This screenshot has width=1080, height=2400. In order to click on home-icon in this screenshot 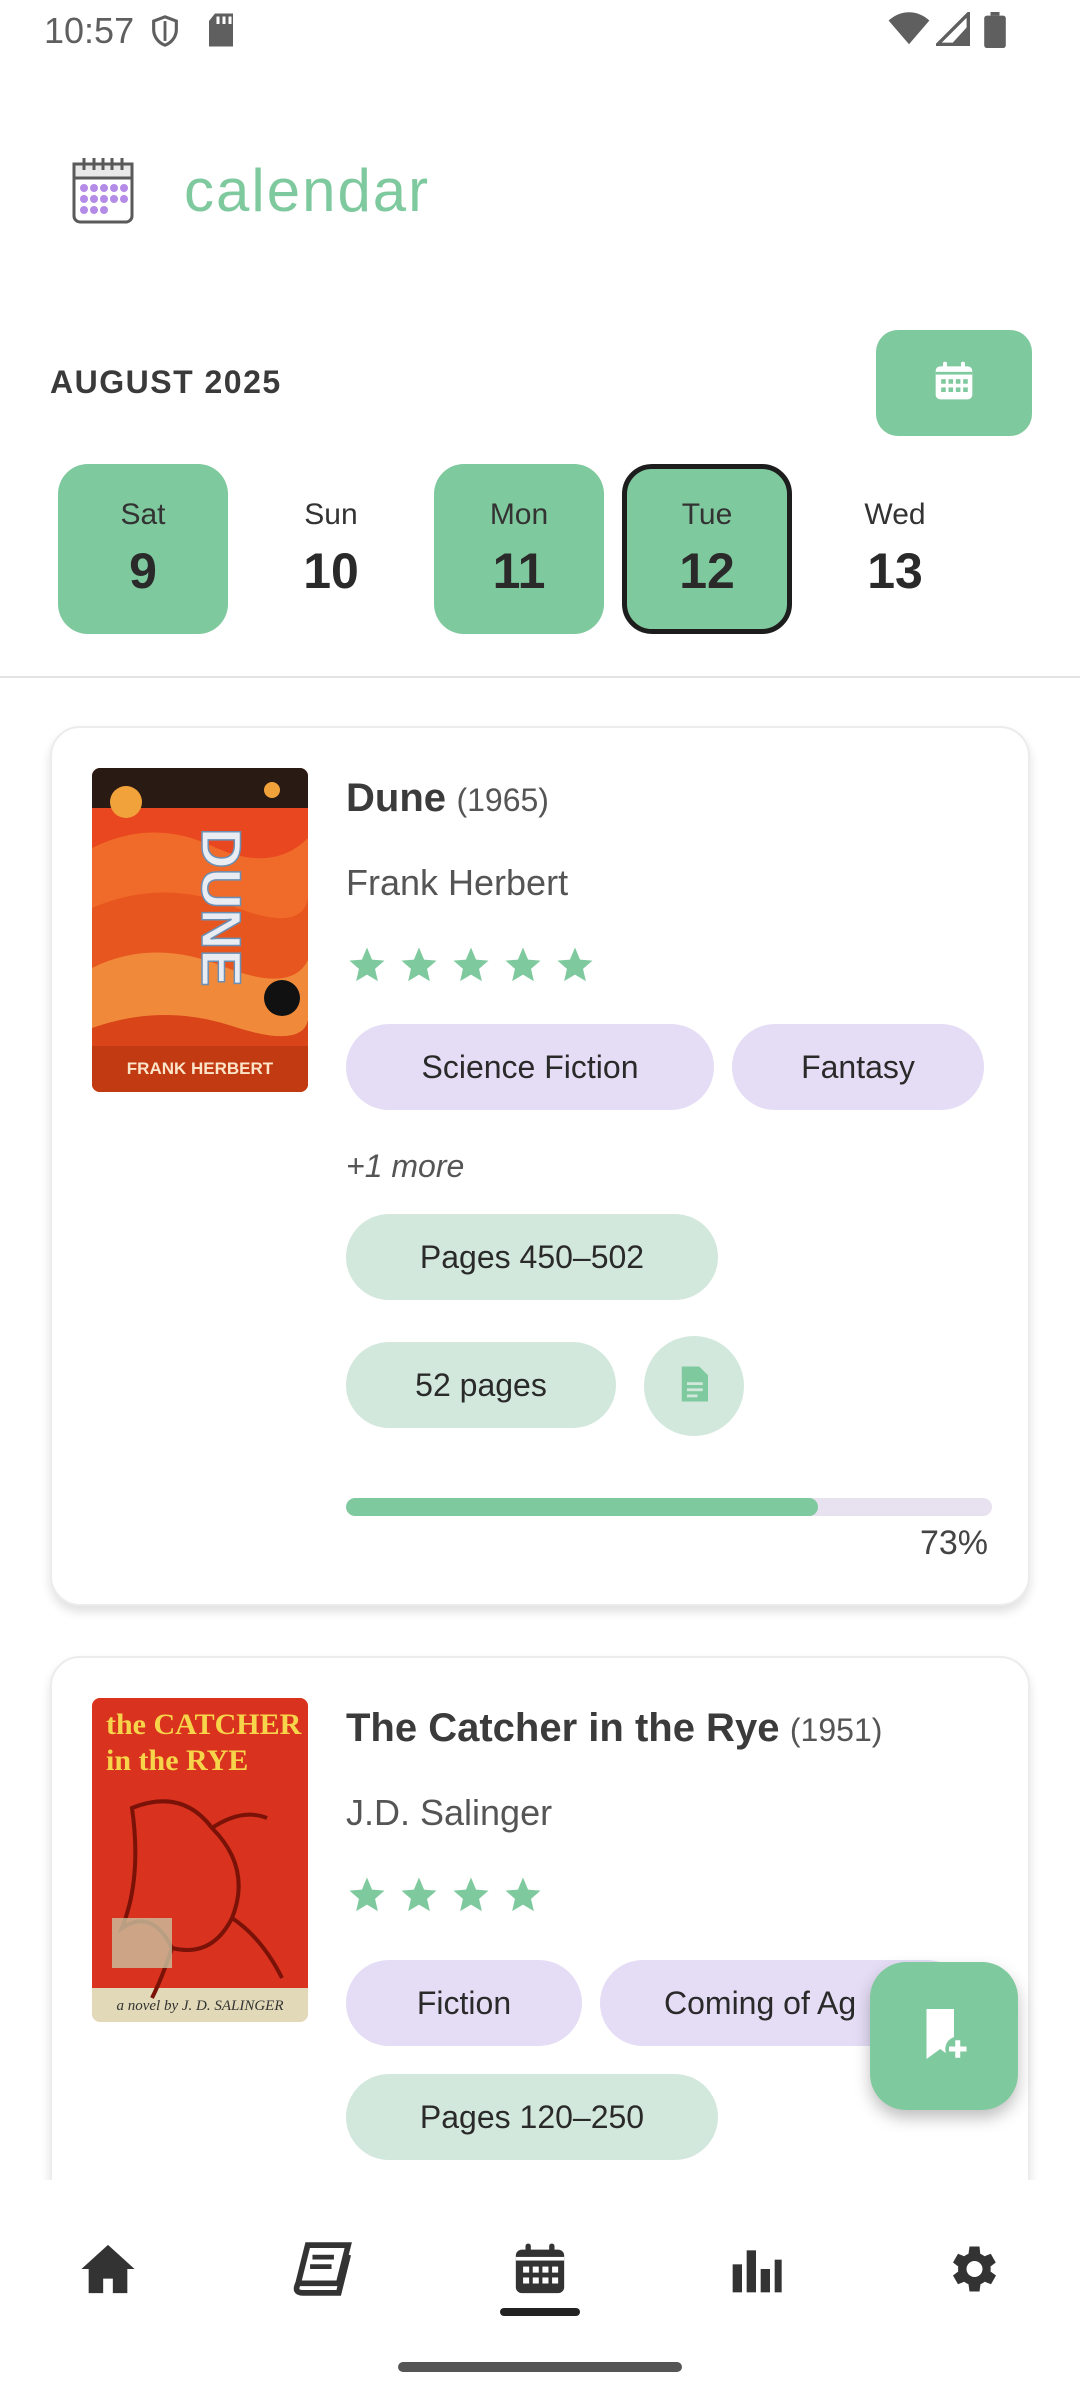, I will do `click(108, 2271)`.